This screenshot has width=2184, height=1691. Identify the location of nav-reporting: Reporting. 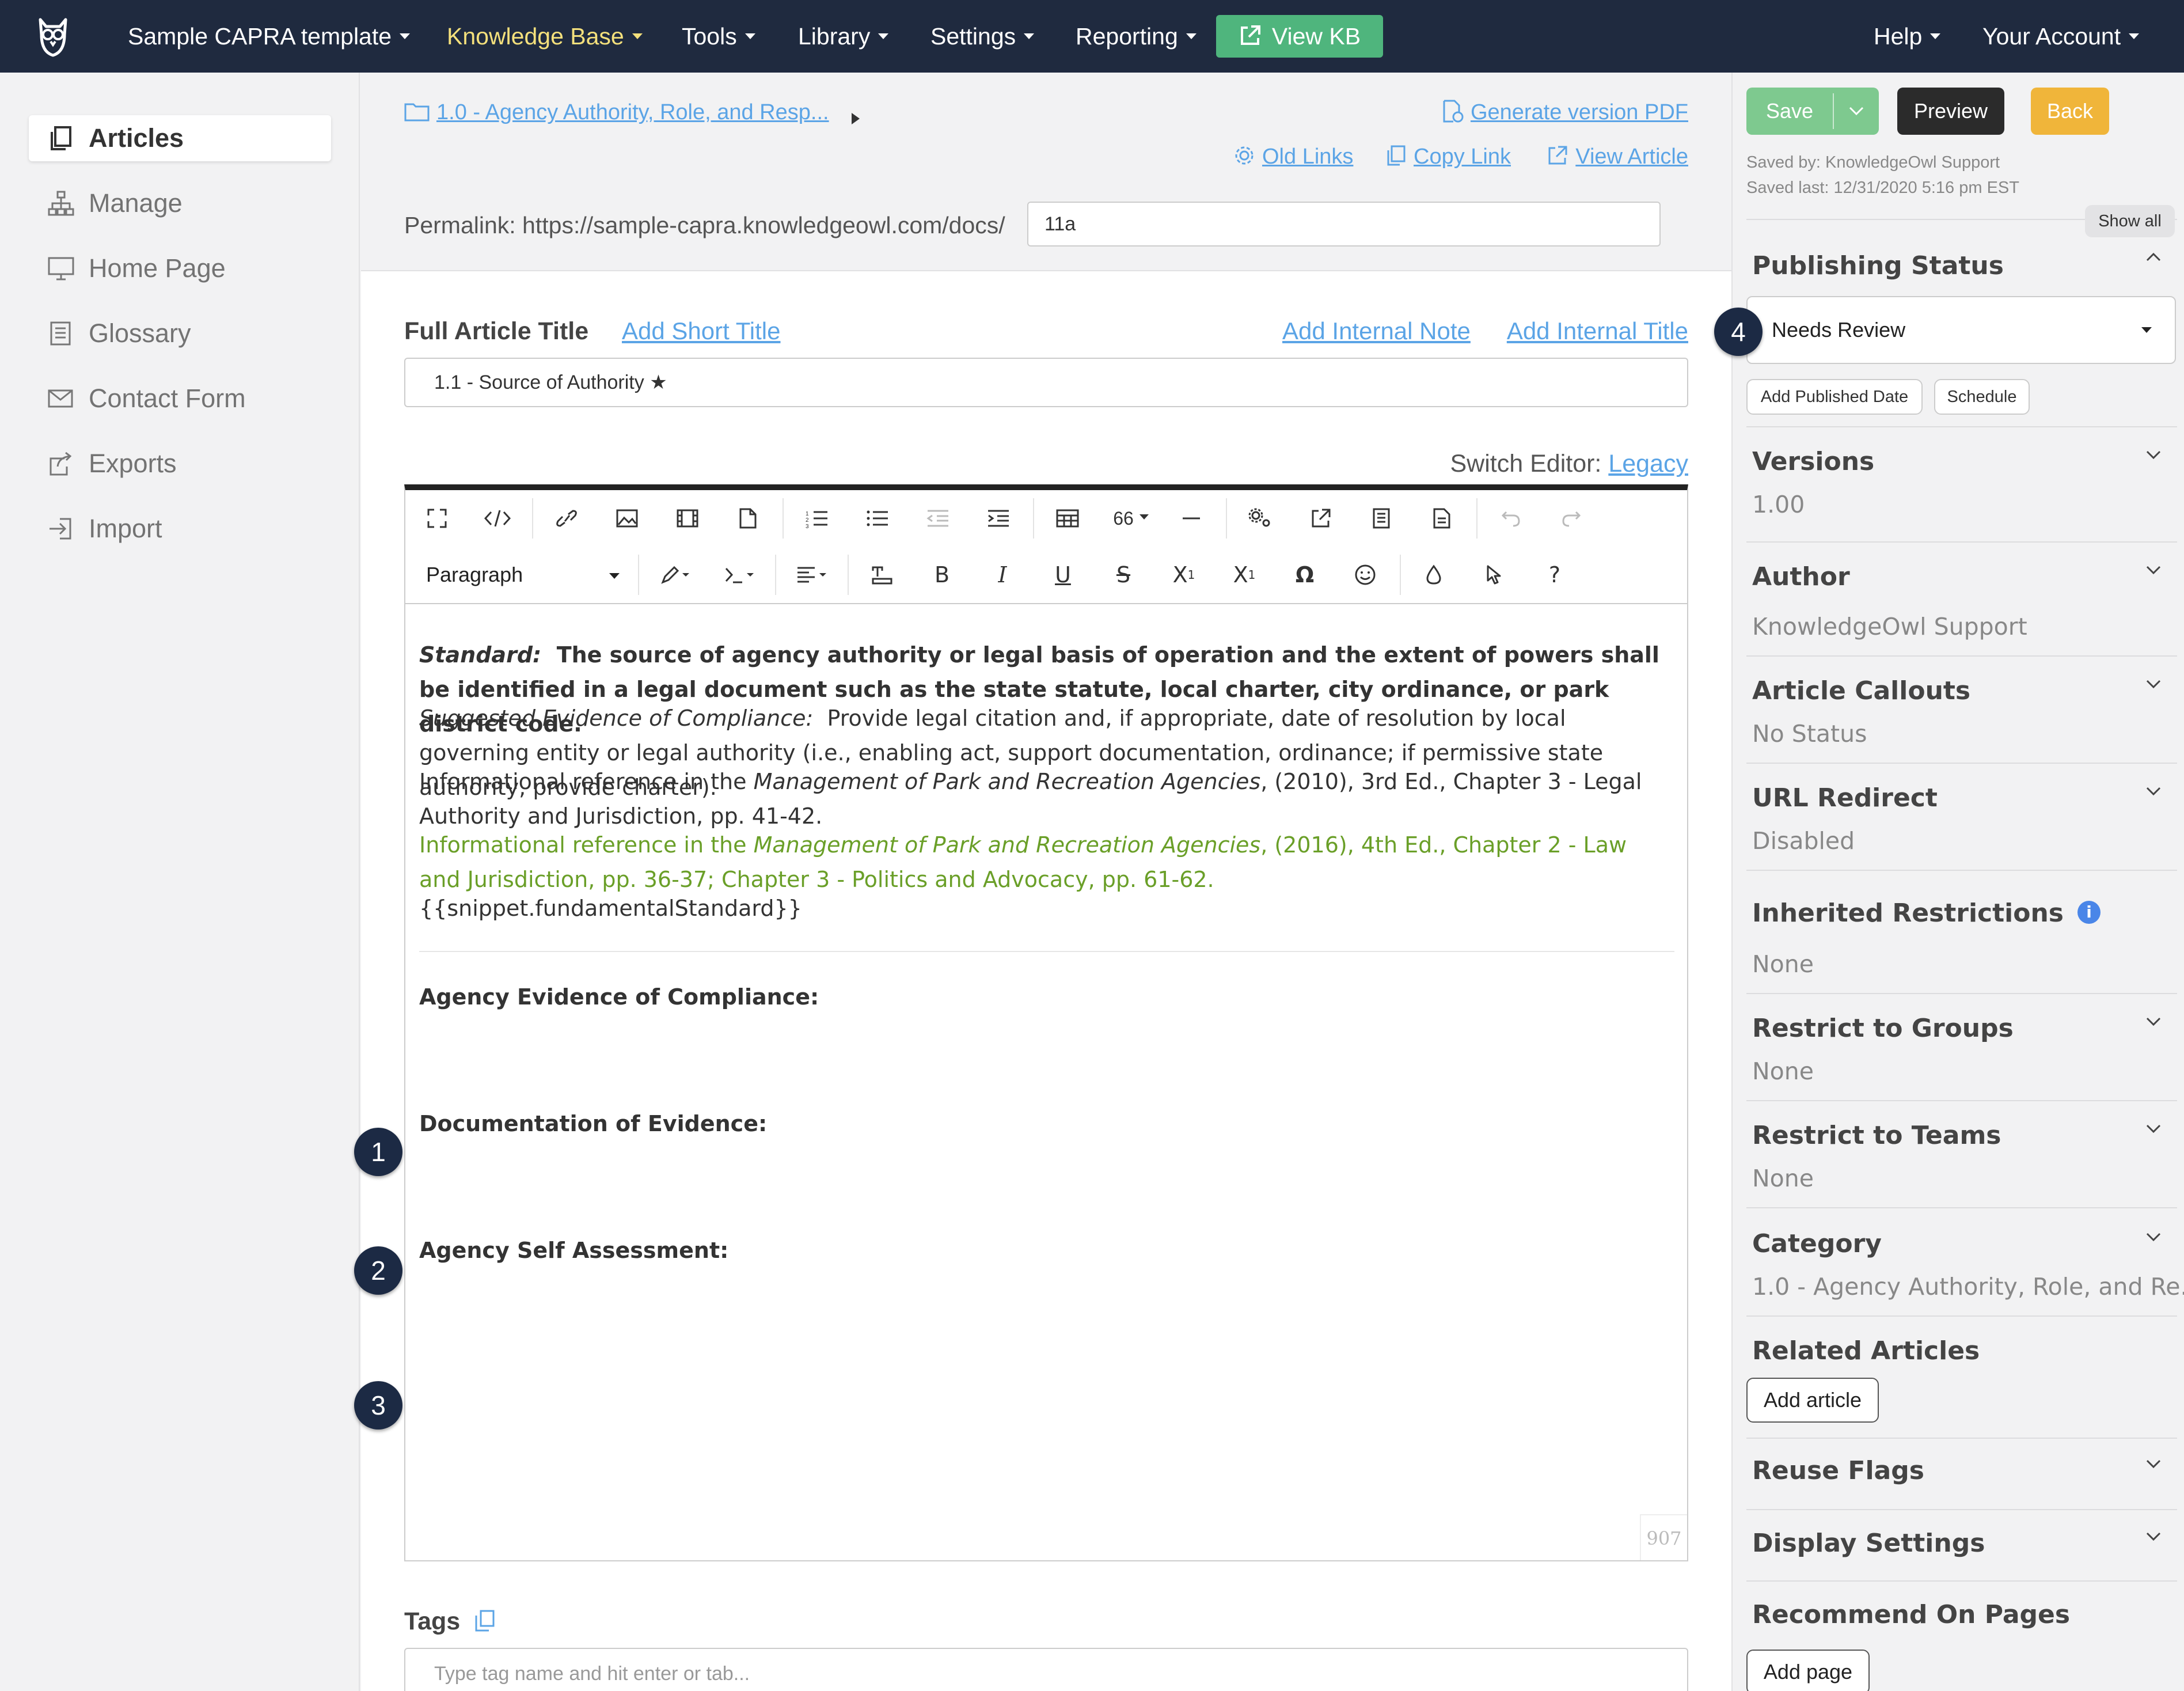
(1136, 36).